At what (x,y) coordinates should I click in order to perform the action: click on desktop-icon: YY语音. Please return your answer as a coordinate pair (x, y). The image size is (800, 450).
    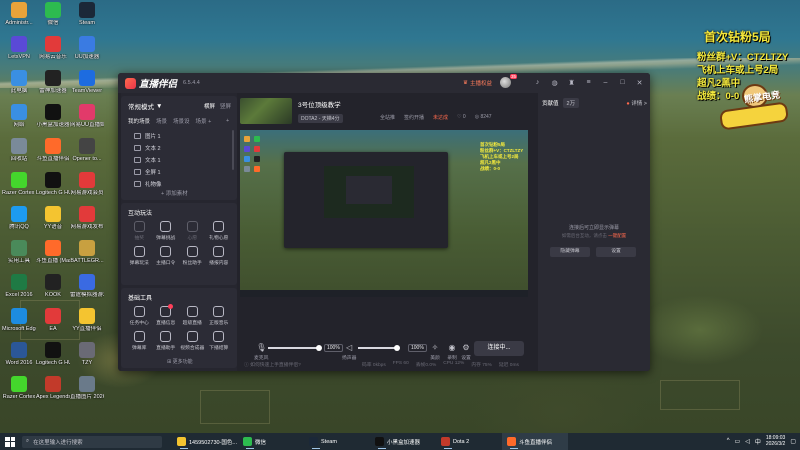
    Looking at the image, I should click on (53, 218).